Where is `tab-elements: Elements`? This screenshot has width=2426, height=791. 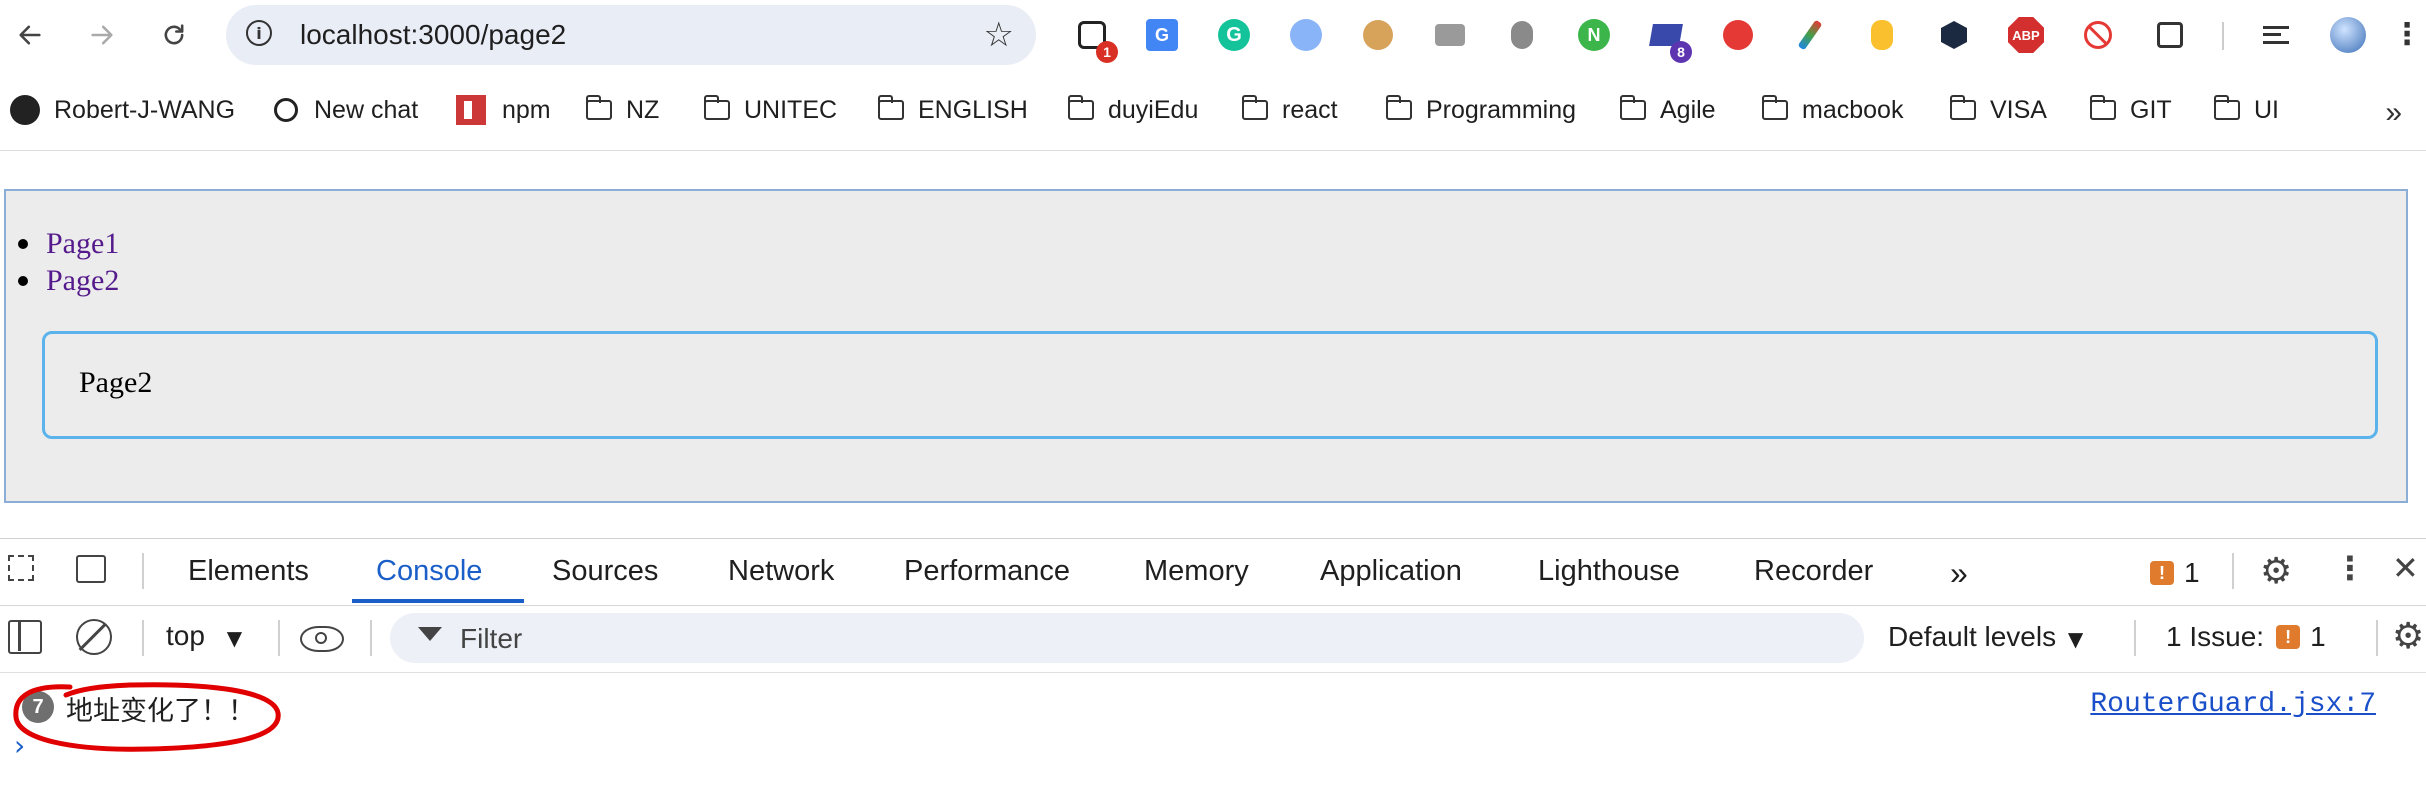 tab-elements: Elements is located at coordinates (248, 571).